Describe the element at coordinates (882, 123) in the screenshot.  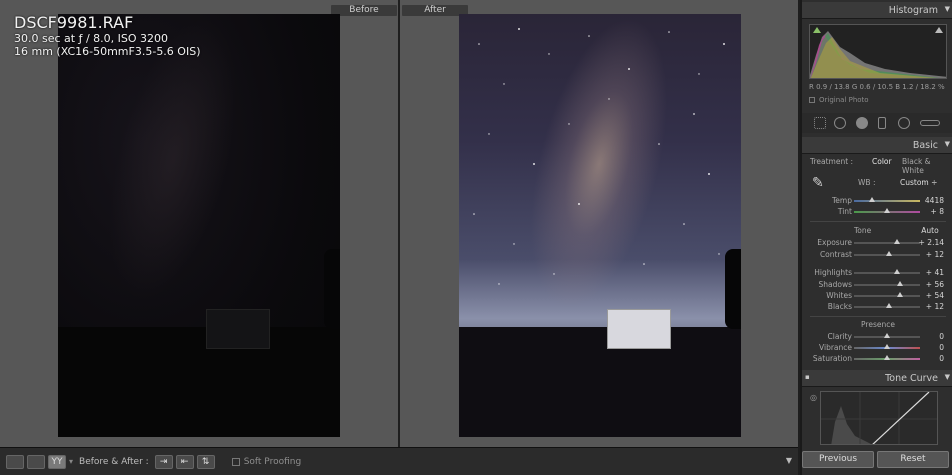
I see `graduated-filter-icon` at that location.